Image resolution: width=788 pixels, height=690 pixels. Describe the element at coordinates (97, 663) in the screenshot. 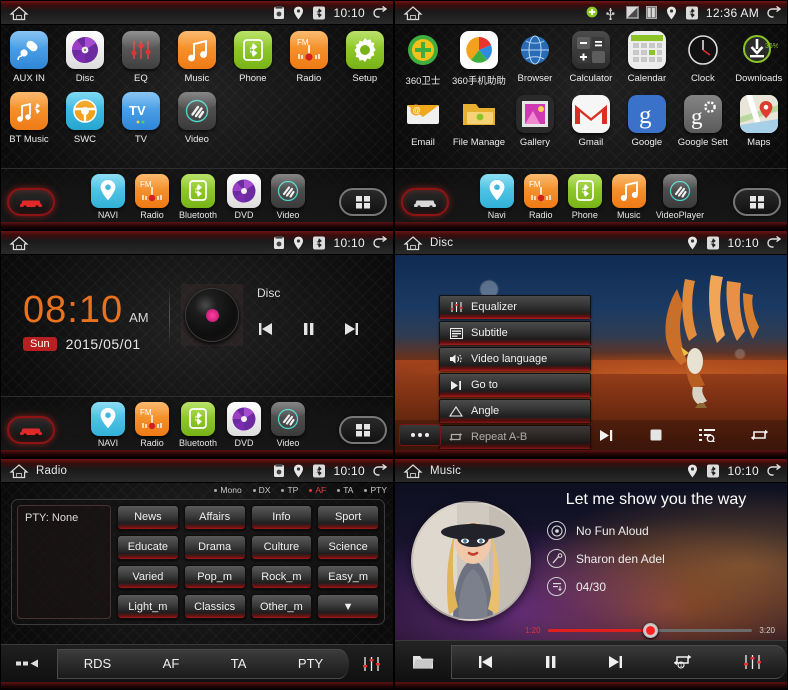

I see `tab-rds: RDS` at that location.